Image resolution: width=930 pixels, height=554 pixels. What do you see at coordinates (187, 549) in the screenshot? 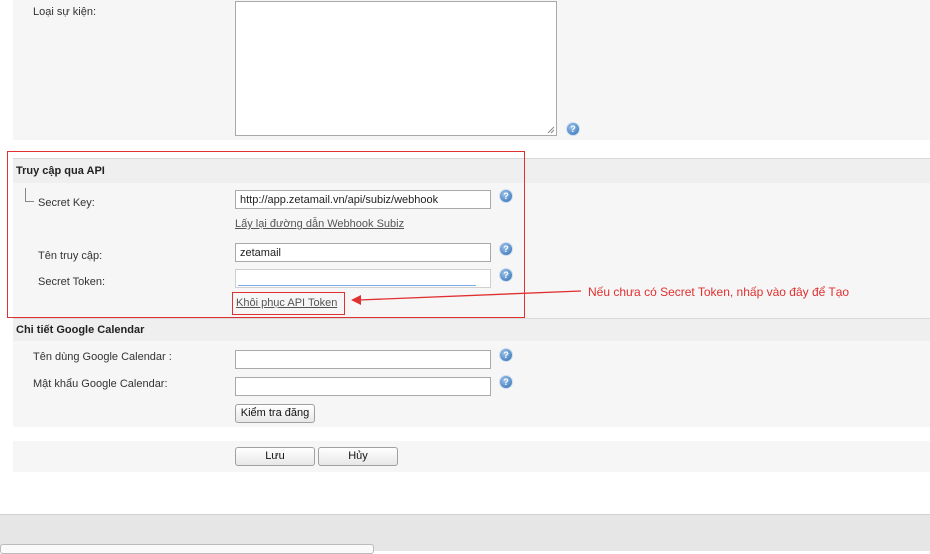
I see `footer-input` at bounding box center [187, 549].